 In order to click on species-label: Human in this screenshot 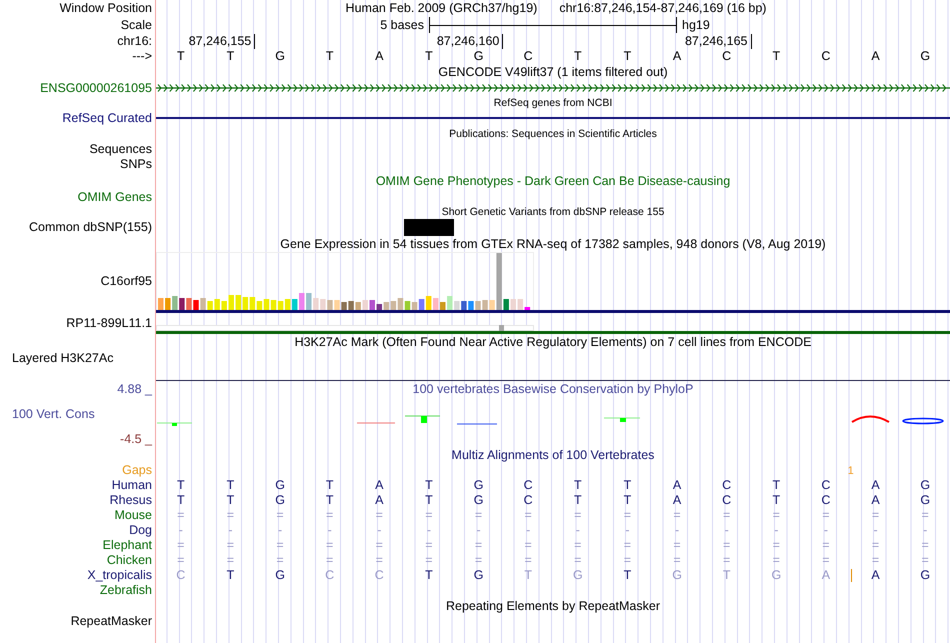, I will do `click(132, 485)`.